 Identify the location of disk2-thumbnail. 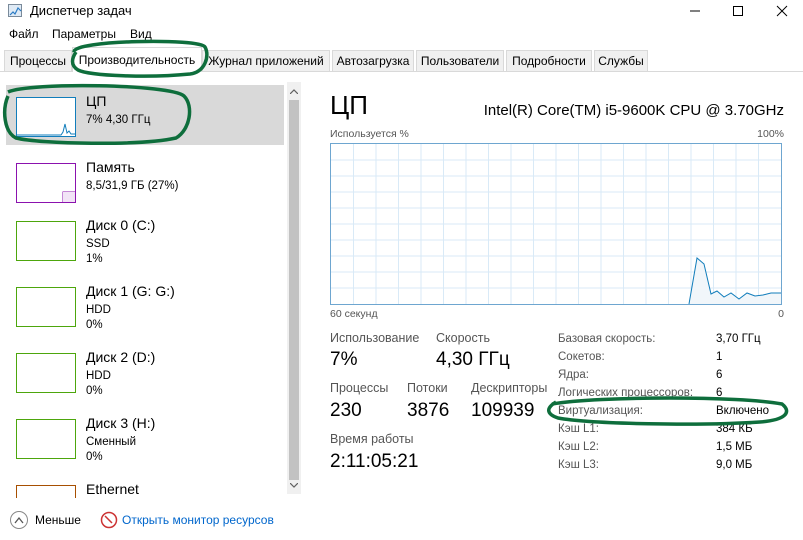
(46, 373).